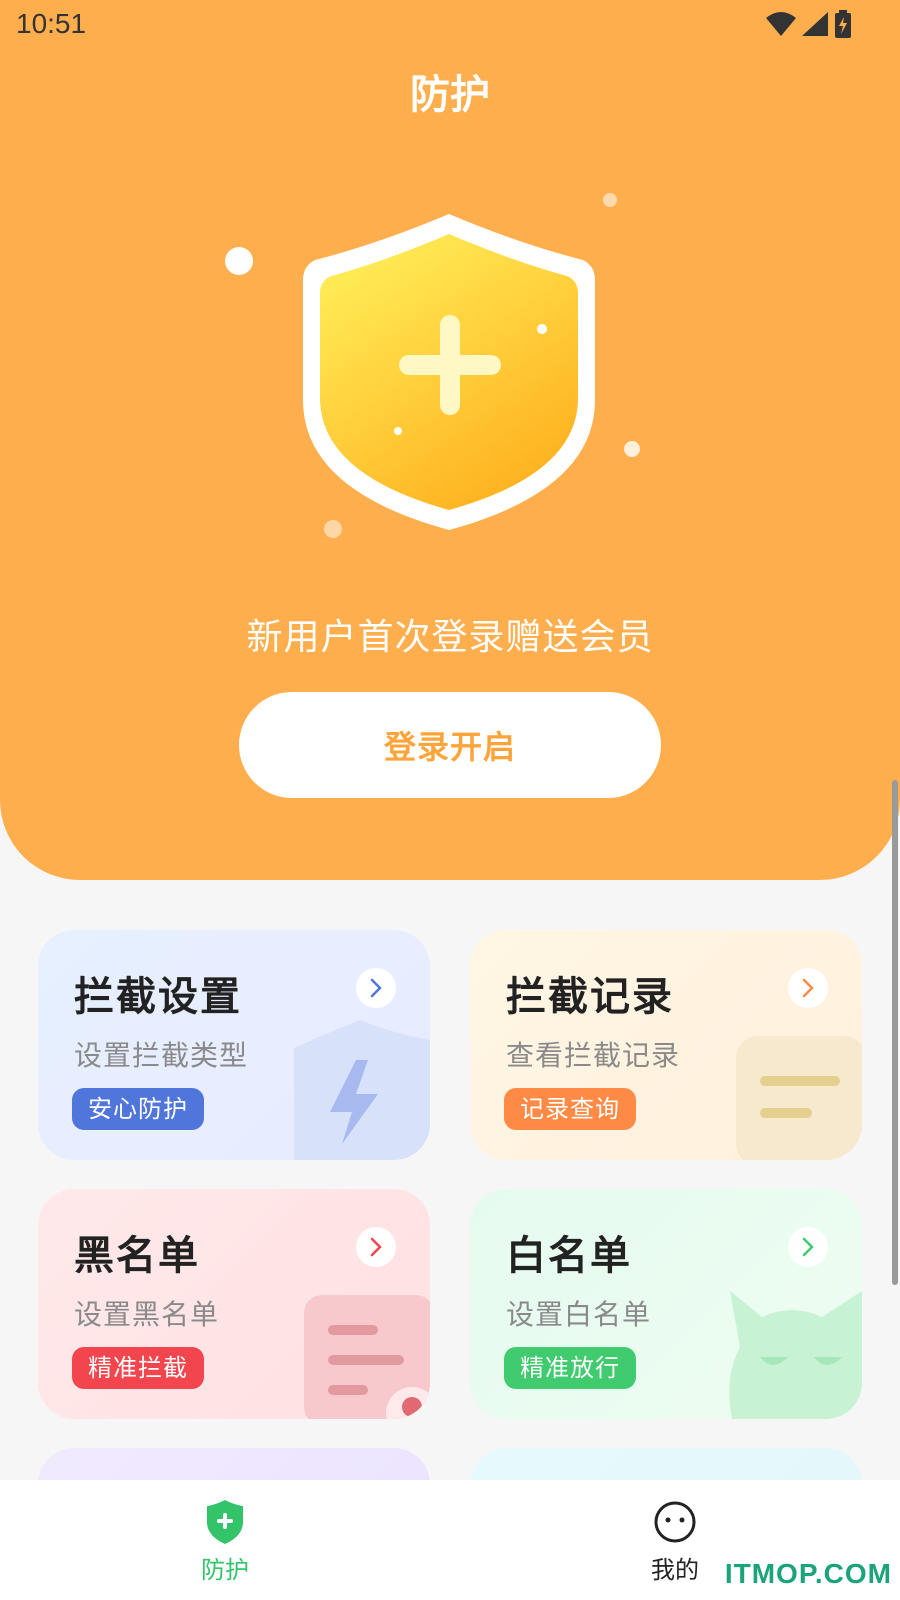  What do you see at coordinates (367, 1357) in the screenshot?
I see `list-user-icon` at bounding box center [367, 1357].